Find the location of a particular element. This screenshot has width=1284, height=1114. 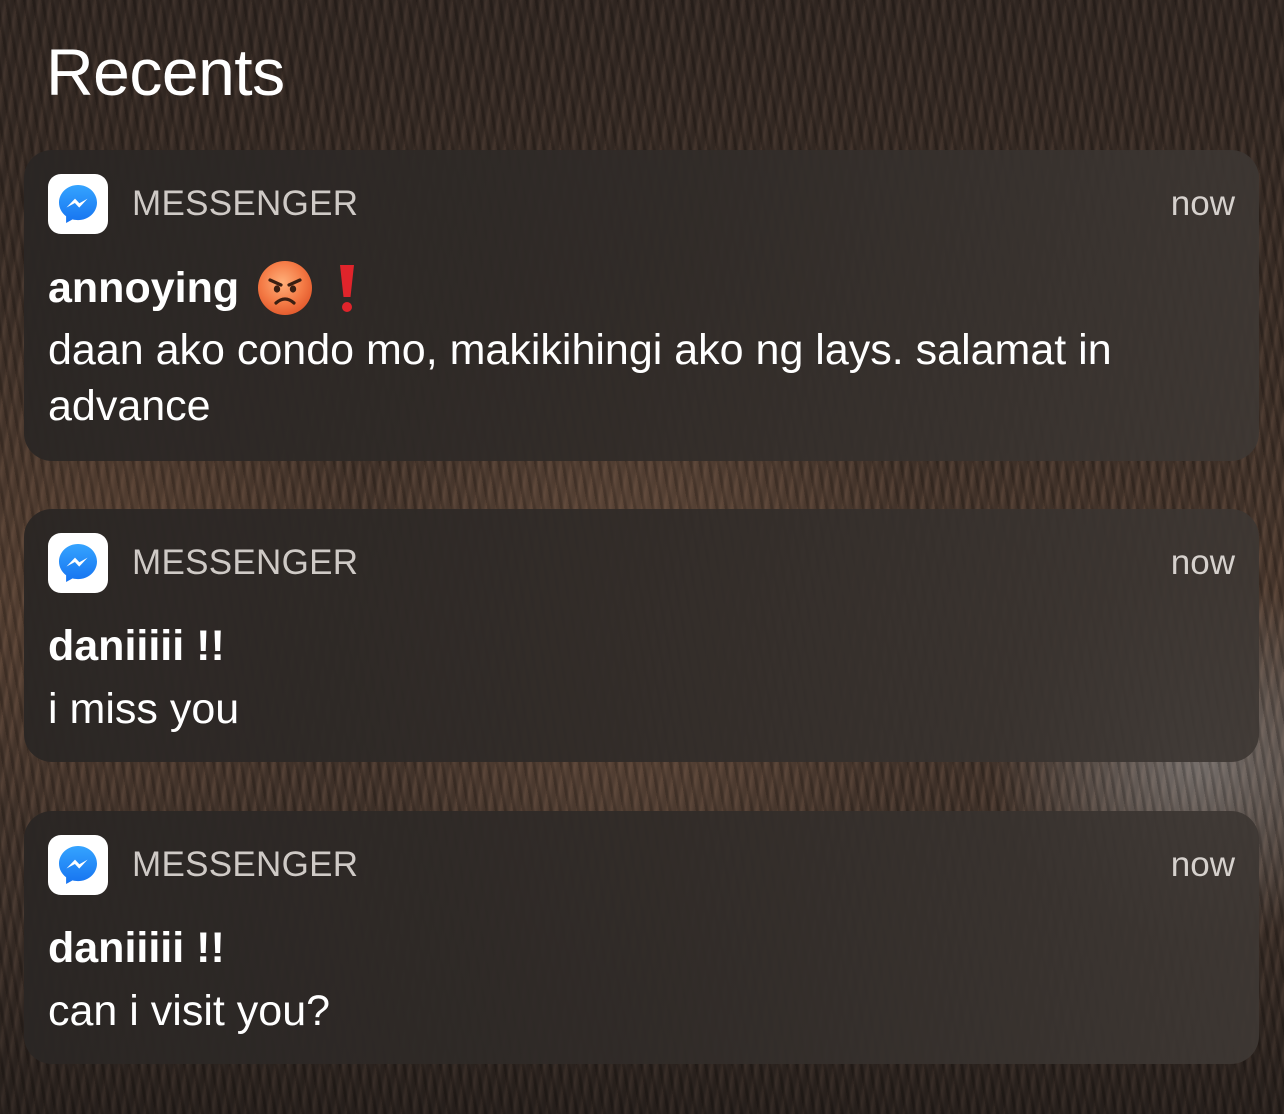

message-preview: i miss you is located at coordinates (144, 709).